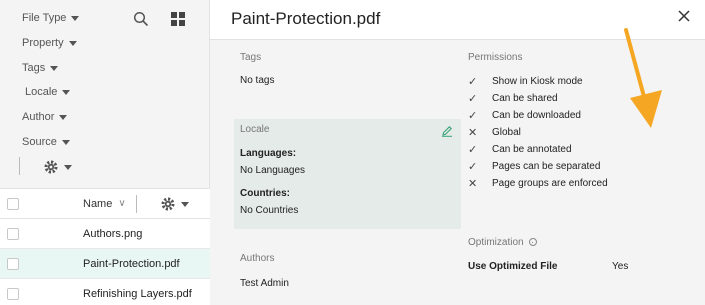  Describe the element at coordinates (98, 203) in the screenshot. I see `name-column-label: Name` at that location.